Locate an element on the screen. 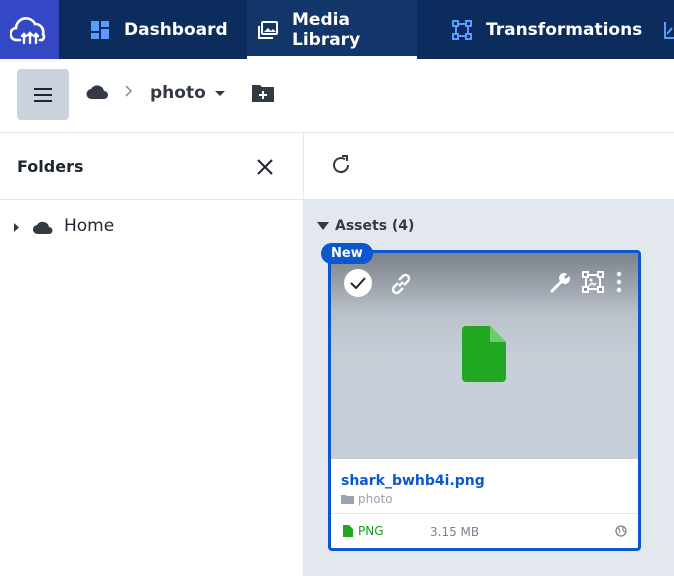  asset-filename: shark_bwhb4i.png is located at coordinates (413, 481).